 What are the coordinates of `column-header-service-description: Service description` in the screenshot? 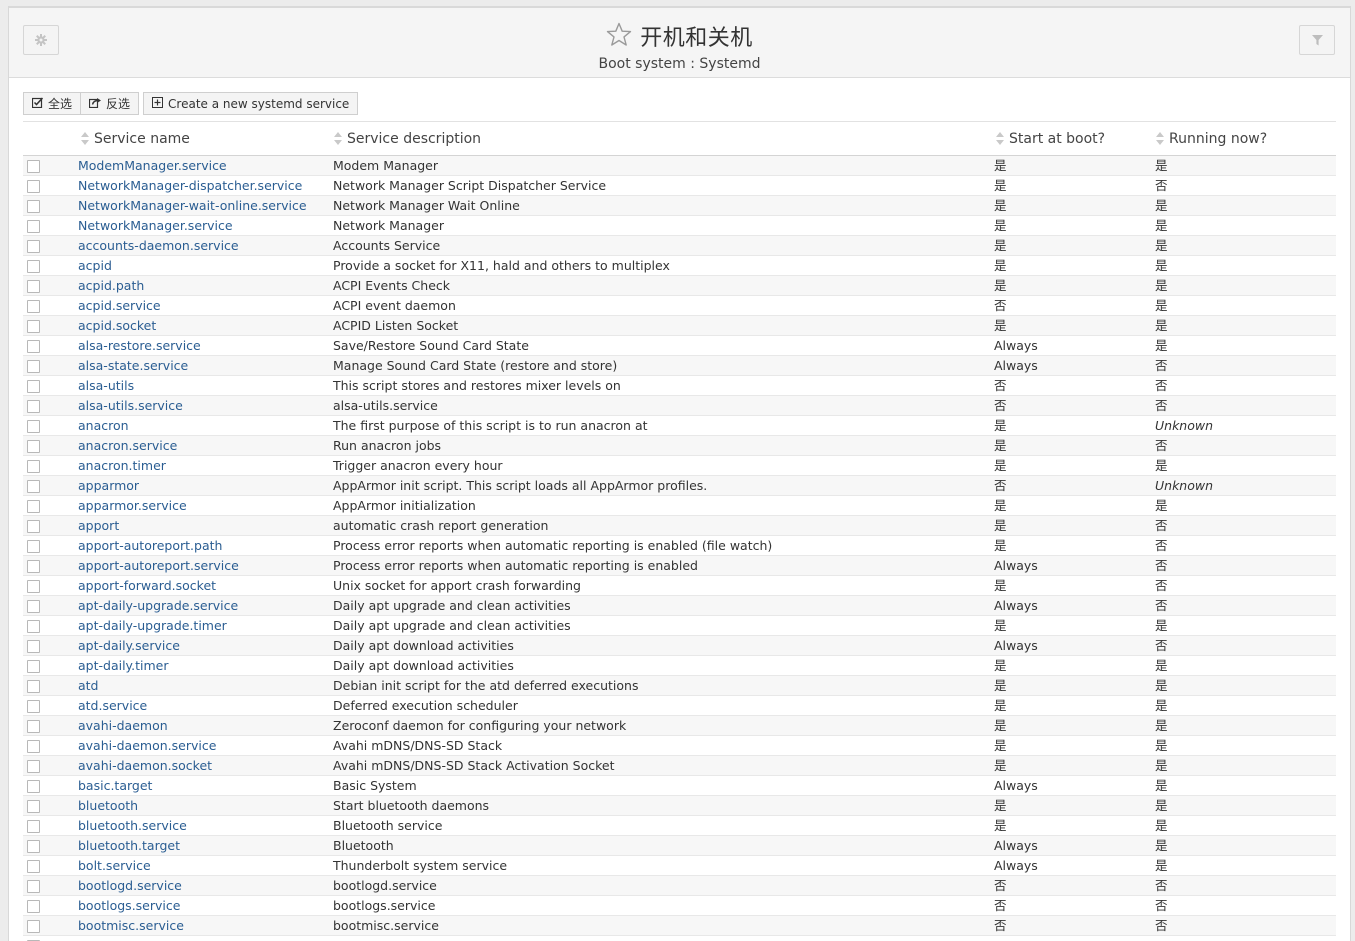 It's located at (661, 138).